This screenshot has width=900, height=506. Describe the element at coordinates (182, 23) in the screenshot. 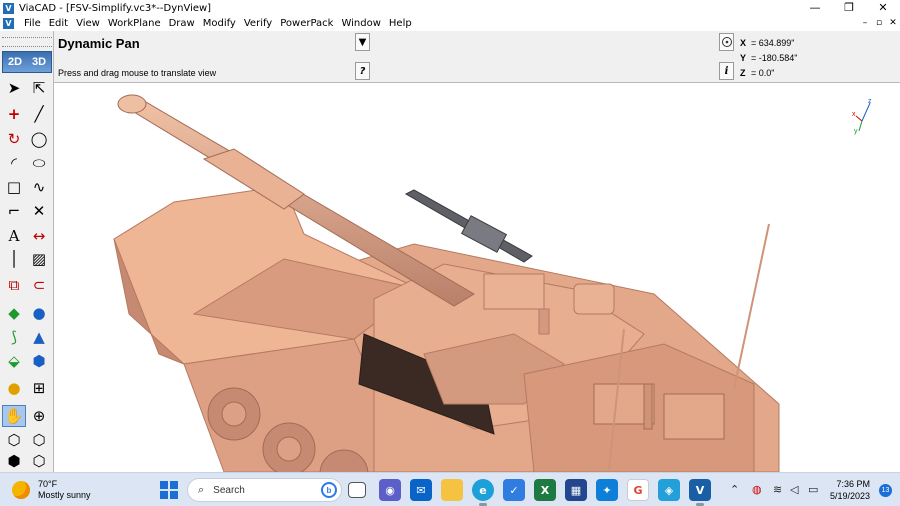

I see `menu-draw: Draw` at that location.